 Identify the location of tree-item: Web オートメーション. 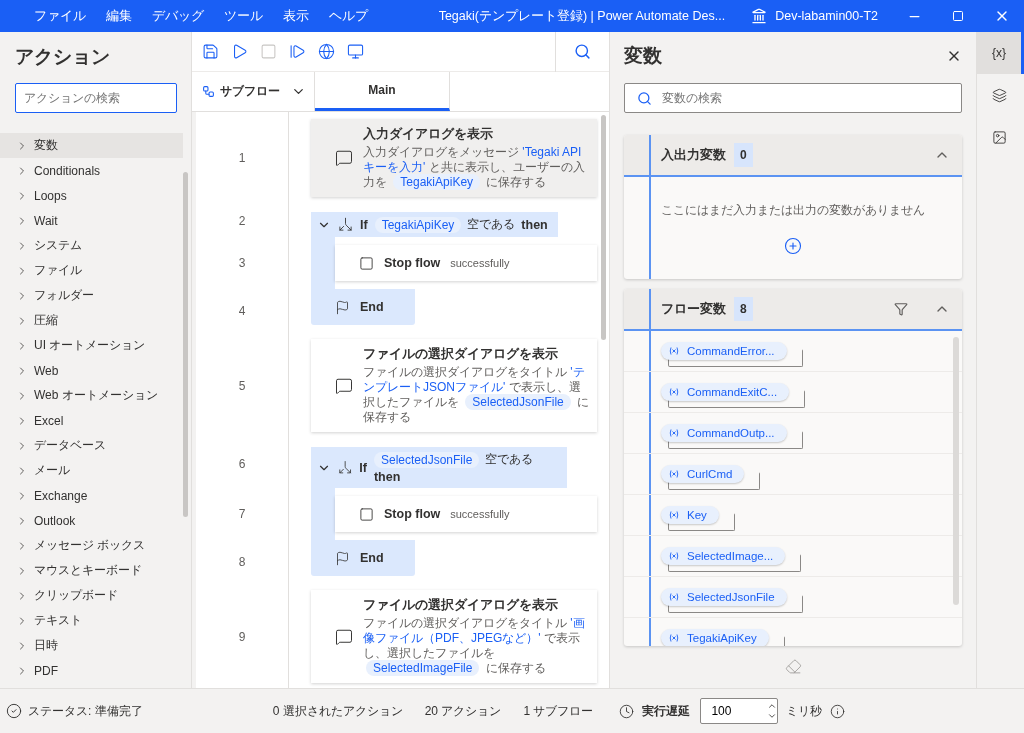
(91, 395).